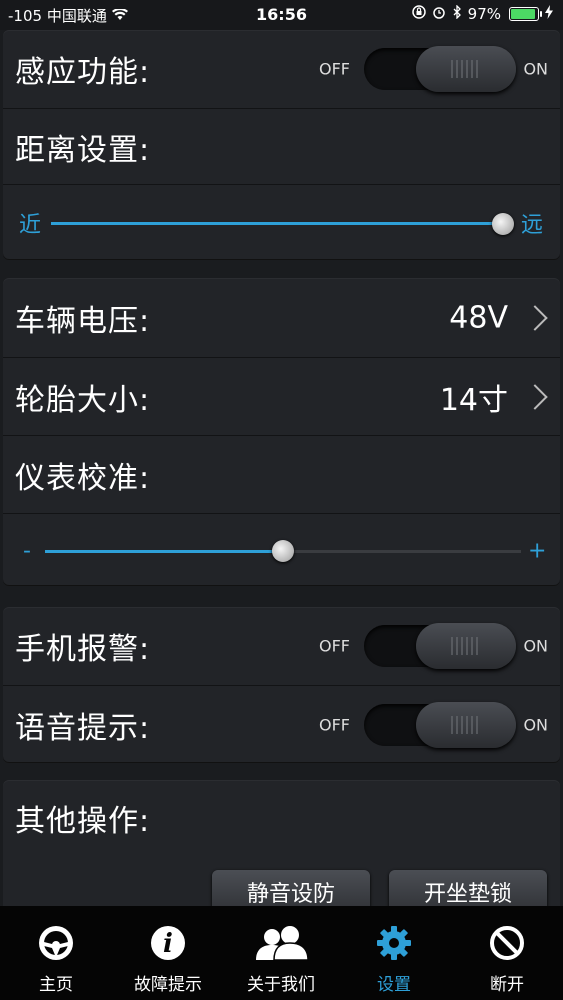 The image size is (563, 1000). I want to click on tire-value: 14寸, so click(473, 400).